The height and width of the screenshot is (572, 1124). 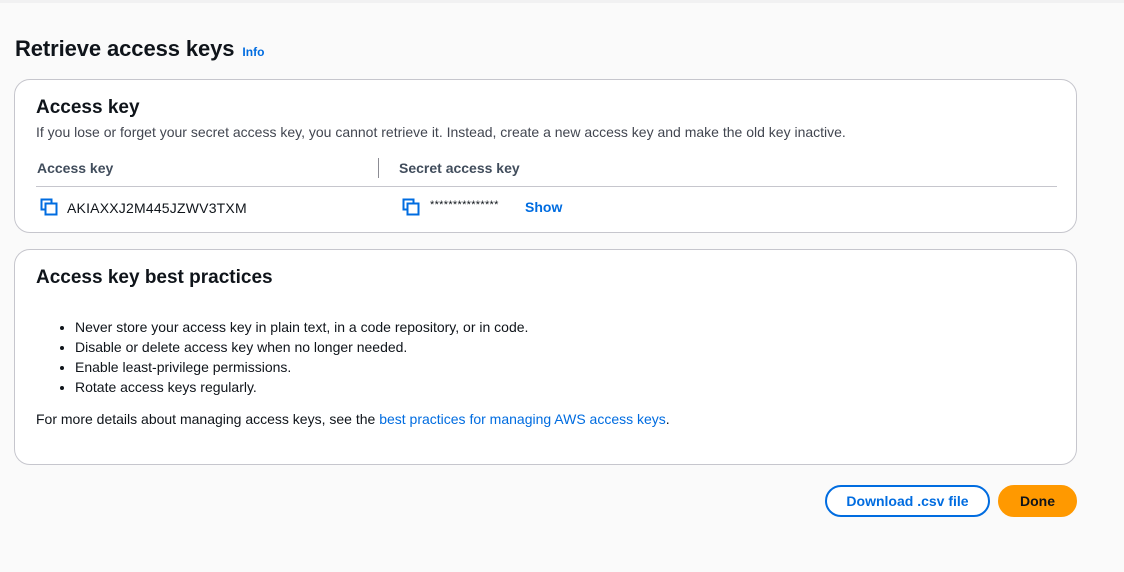 I want to click on download-csv-button: Download .csv file, so click(x=907, y=501).